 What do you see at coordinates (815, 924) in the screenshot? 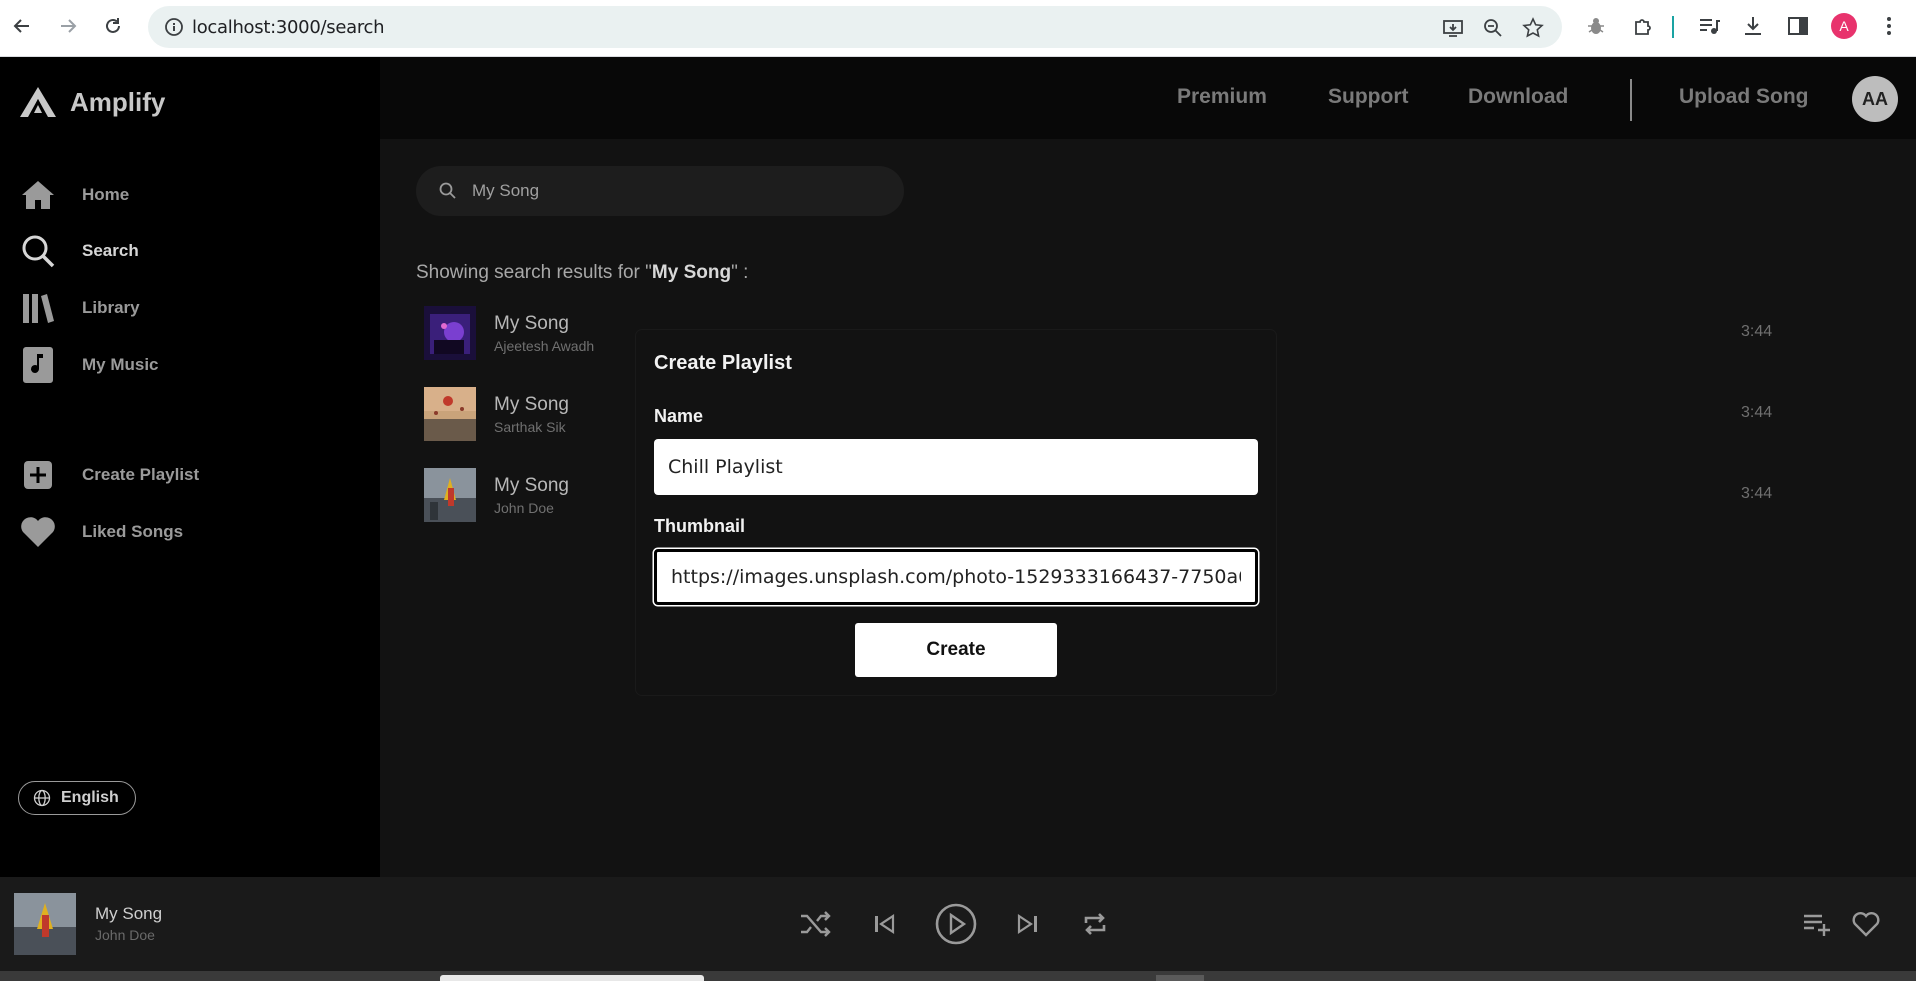
I see `shuffle-icon` at bounding box center [815, 924].